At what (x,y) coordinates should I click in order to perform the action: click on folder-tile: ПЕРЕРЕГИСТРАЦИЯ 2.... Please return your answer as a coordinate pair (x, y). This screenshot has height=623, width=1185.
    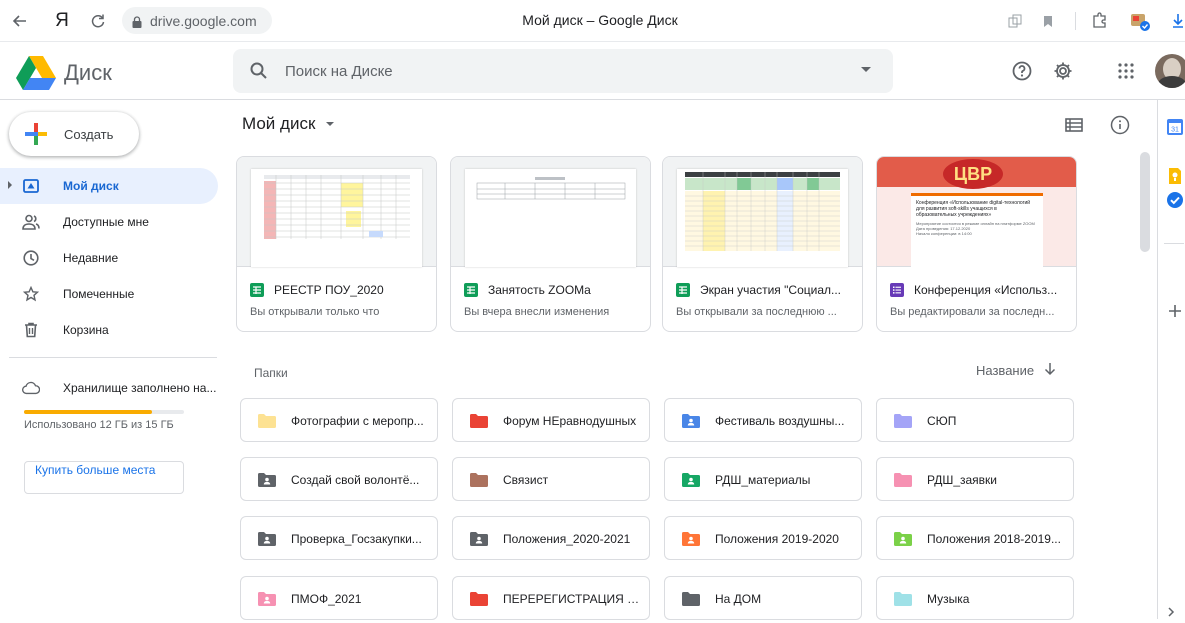
    Looking at the image, I should click on (551, 598).